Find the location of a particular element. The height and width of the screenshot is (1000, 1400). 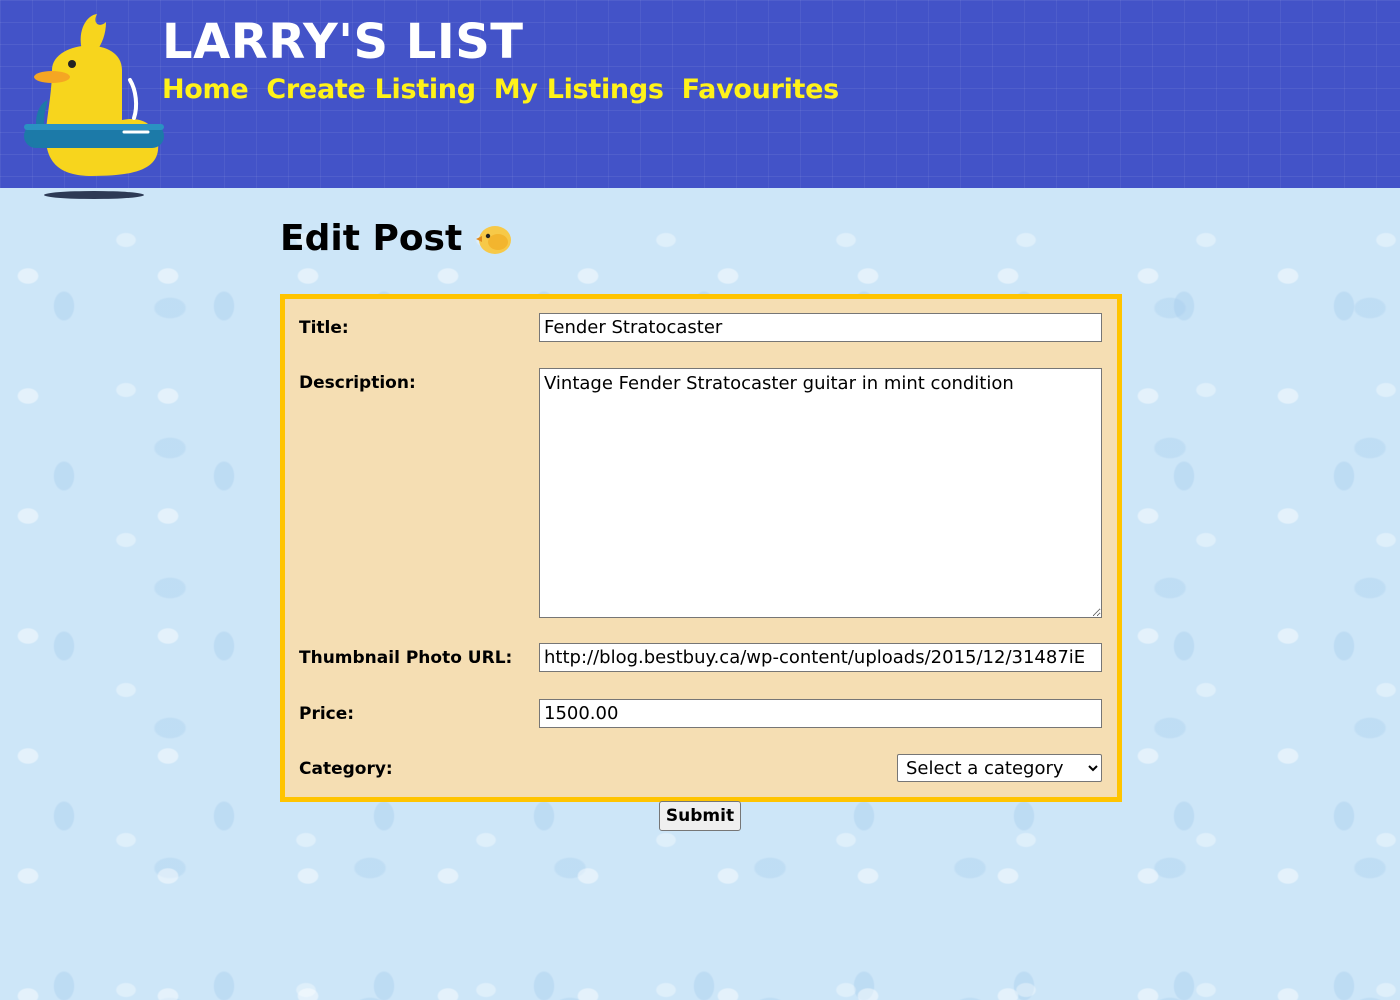

title-input is located at coordinates (820, 327).